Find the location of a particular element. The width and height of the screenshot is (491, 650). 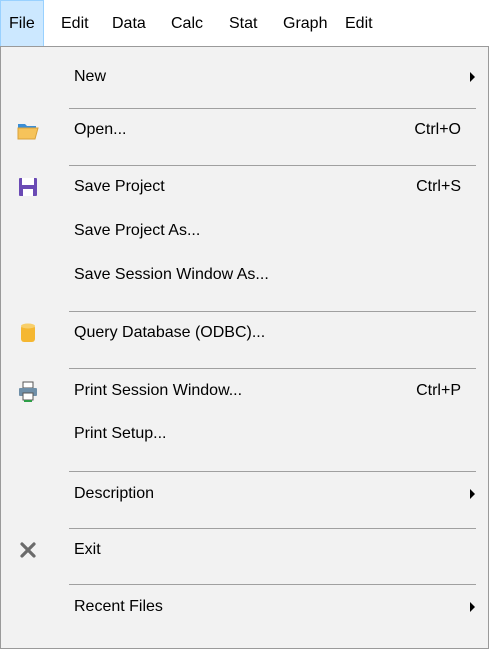

shortcut-label: Ctrl+P is located at coordinates (438, 390).